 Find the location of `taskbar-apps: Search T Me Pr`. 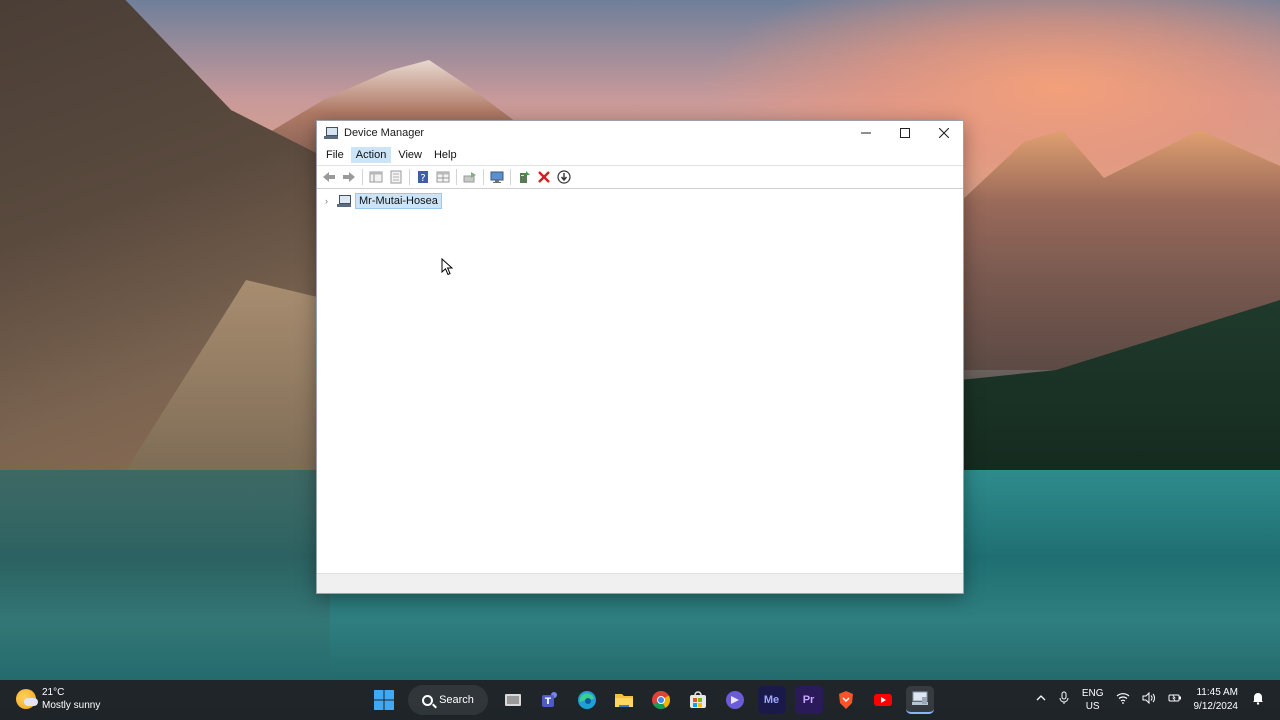

taskbar-apps: Search T Me Pr is located at coordinates (651, 700).